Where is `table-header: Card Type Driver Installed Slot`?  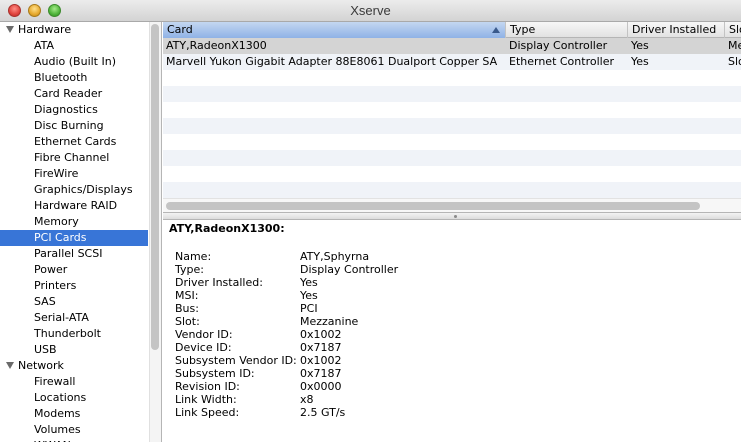
table-header: Card Type Driver Installed Slot is located at coordinates (452, 30).